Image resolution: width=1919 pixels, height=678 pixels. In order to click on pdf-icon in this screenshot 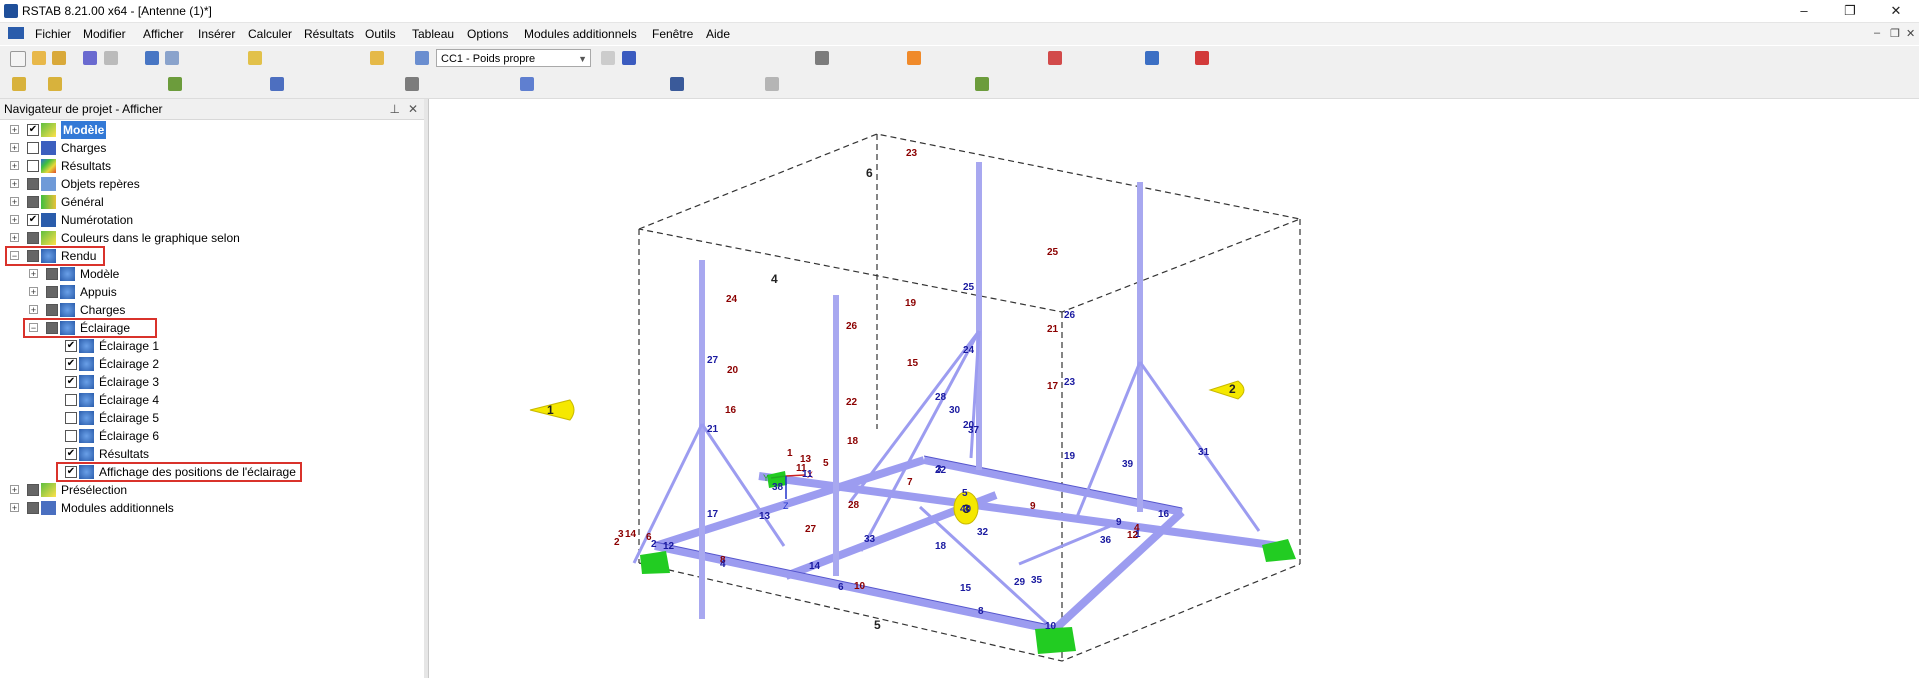, I will do `click(1202, 58)`.